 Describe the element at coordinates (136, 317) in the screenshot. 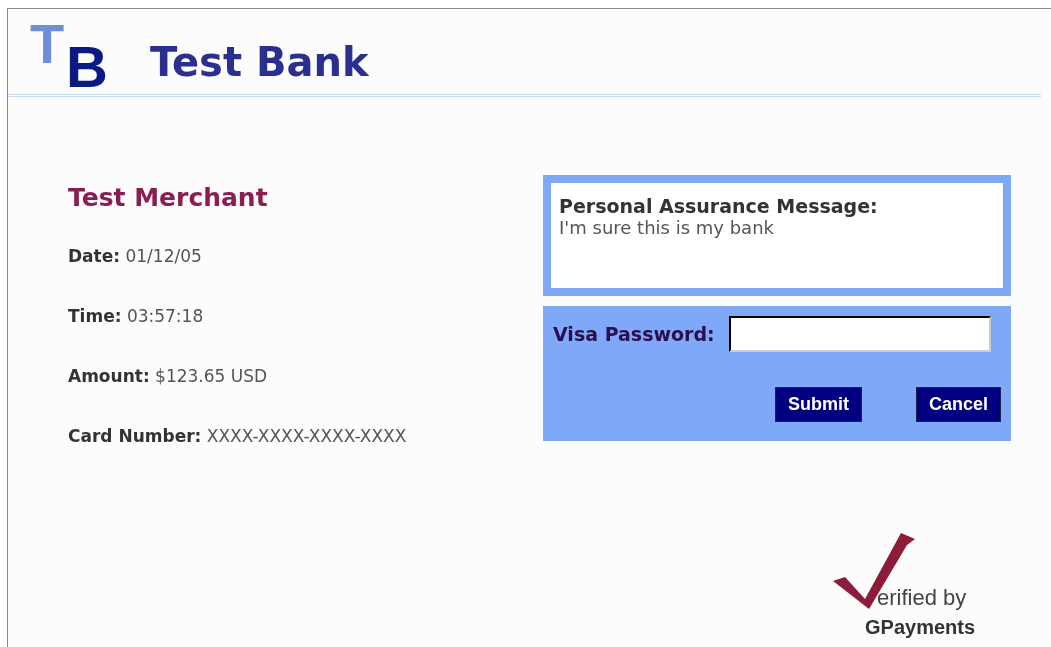

I see `detail-line: Time: 03:57:18` at that location.